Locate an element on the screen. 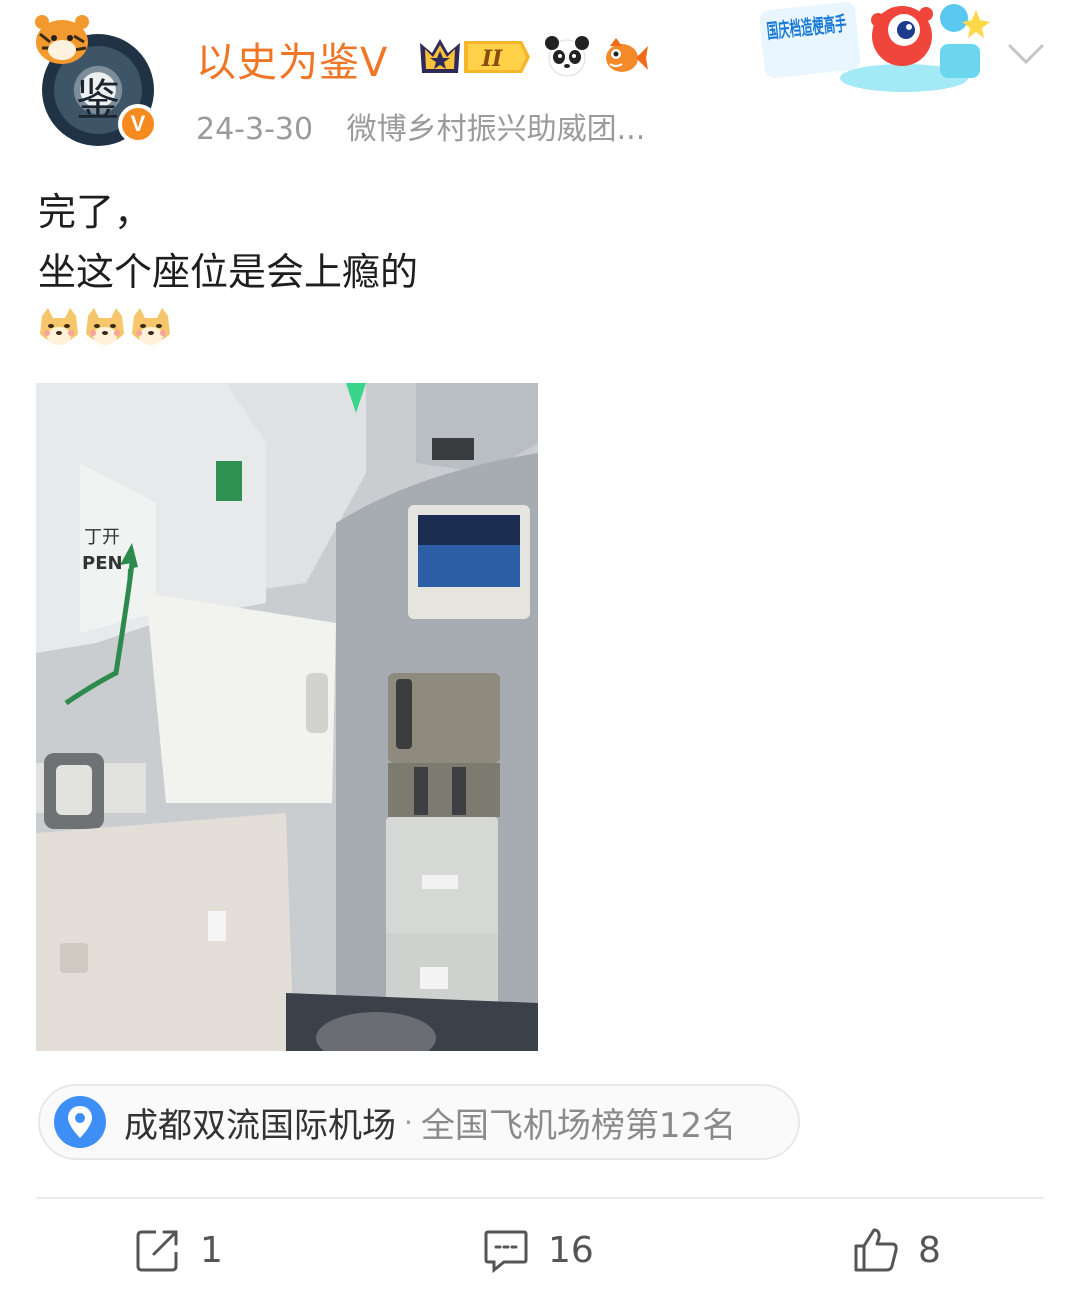 The height and width of the screenshot is (1311, 1080). user-badges: II is located at coordinates (533, 57).